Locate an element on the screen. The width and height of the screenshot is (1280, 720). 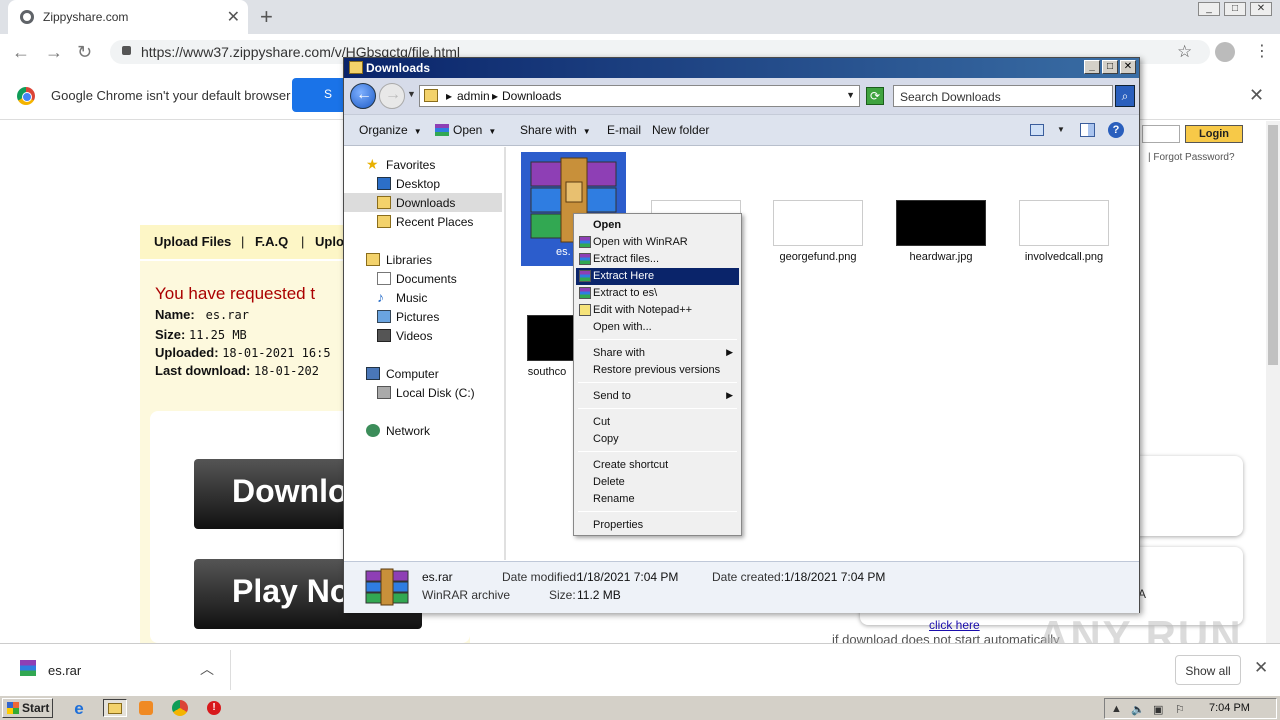
nav-local-disk: Local Disk (C:) is located at coordinates (423, 392).